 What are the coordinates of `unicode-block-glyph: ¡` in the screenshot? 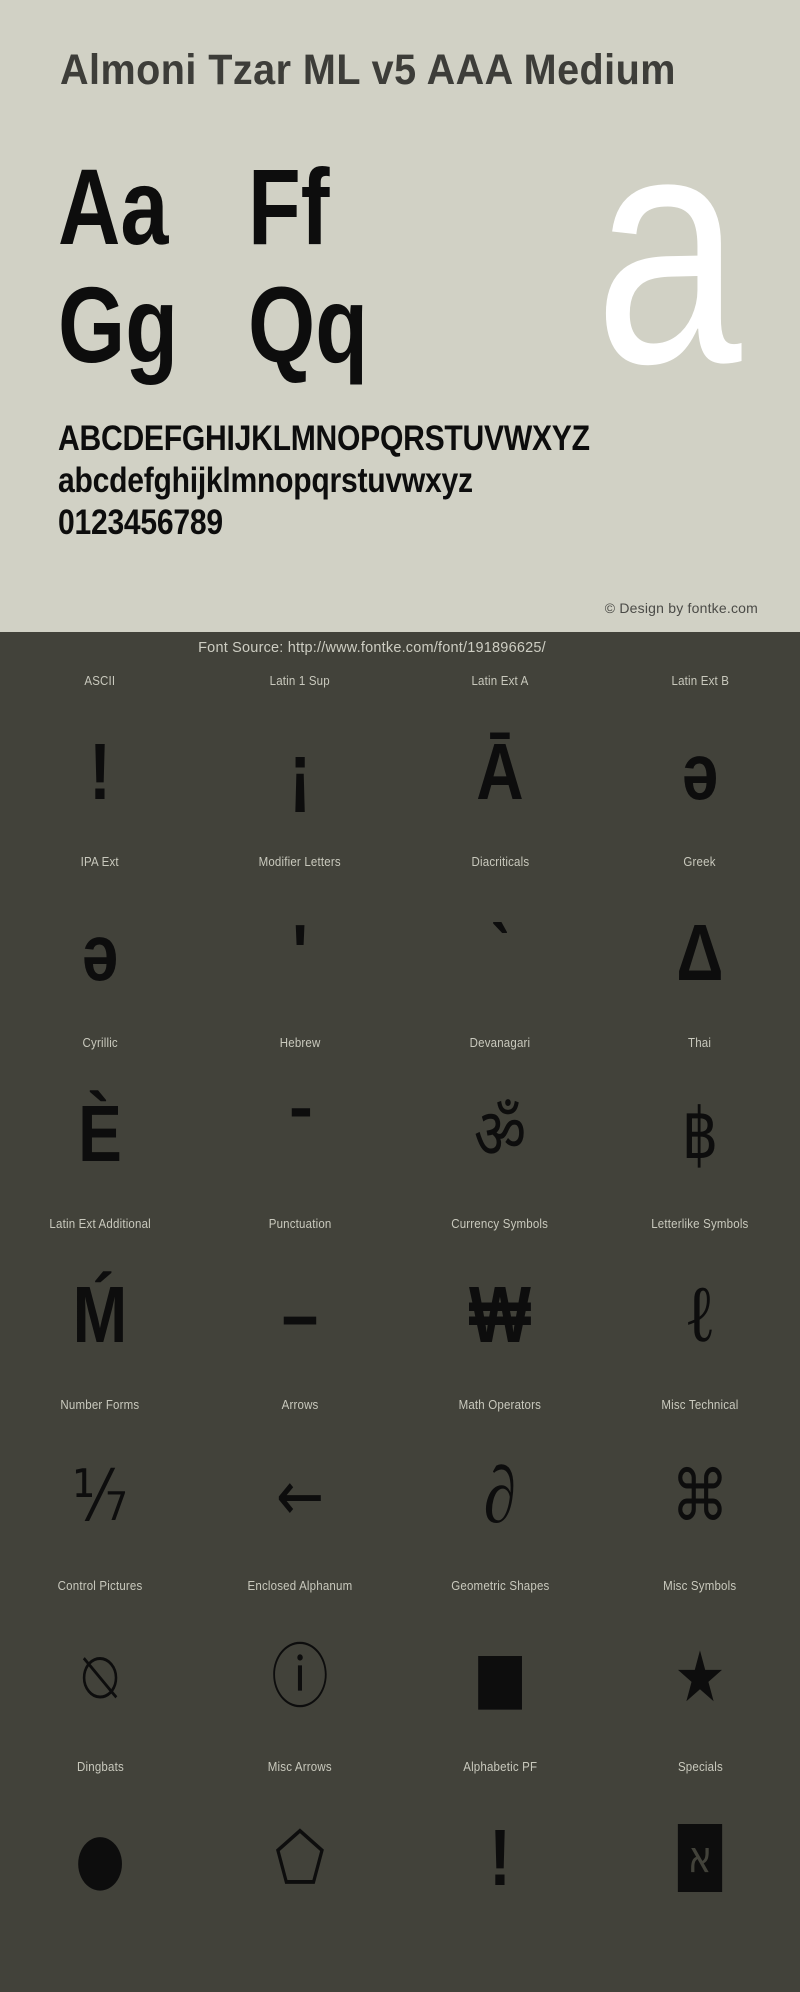 It's located at (300, 771).